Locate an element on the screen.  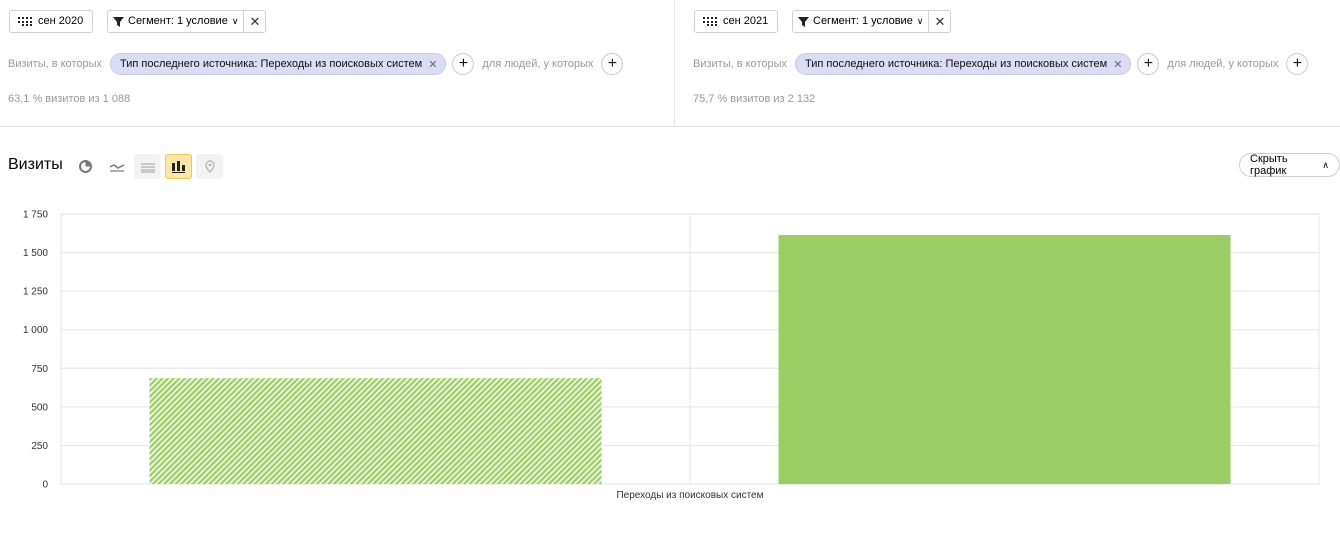
y-tick-label: 750 is located at coordinates (39, 369).